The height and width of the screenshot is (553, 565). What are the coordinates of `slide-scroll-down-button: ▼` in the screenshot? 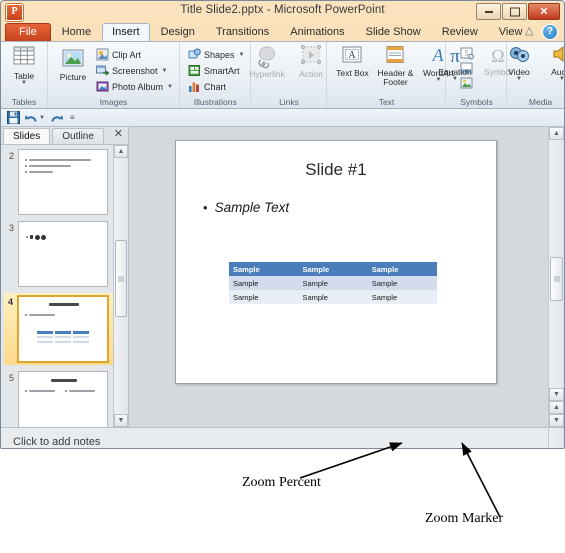 It's located at (556, 394).